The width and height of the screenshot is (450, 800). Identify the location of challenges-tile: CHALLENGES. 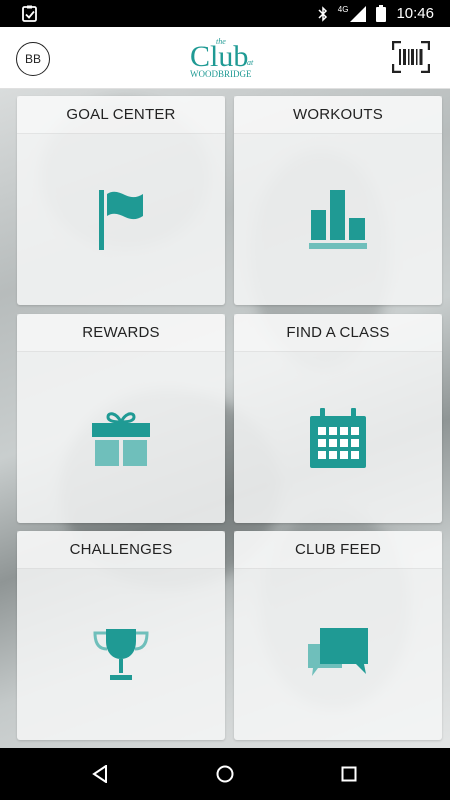
(121, 635).